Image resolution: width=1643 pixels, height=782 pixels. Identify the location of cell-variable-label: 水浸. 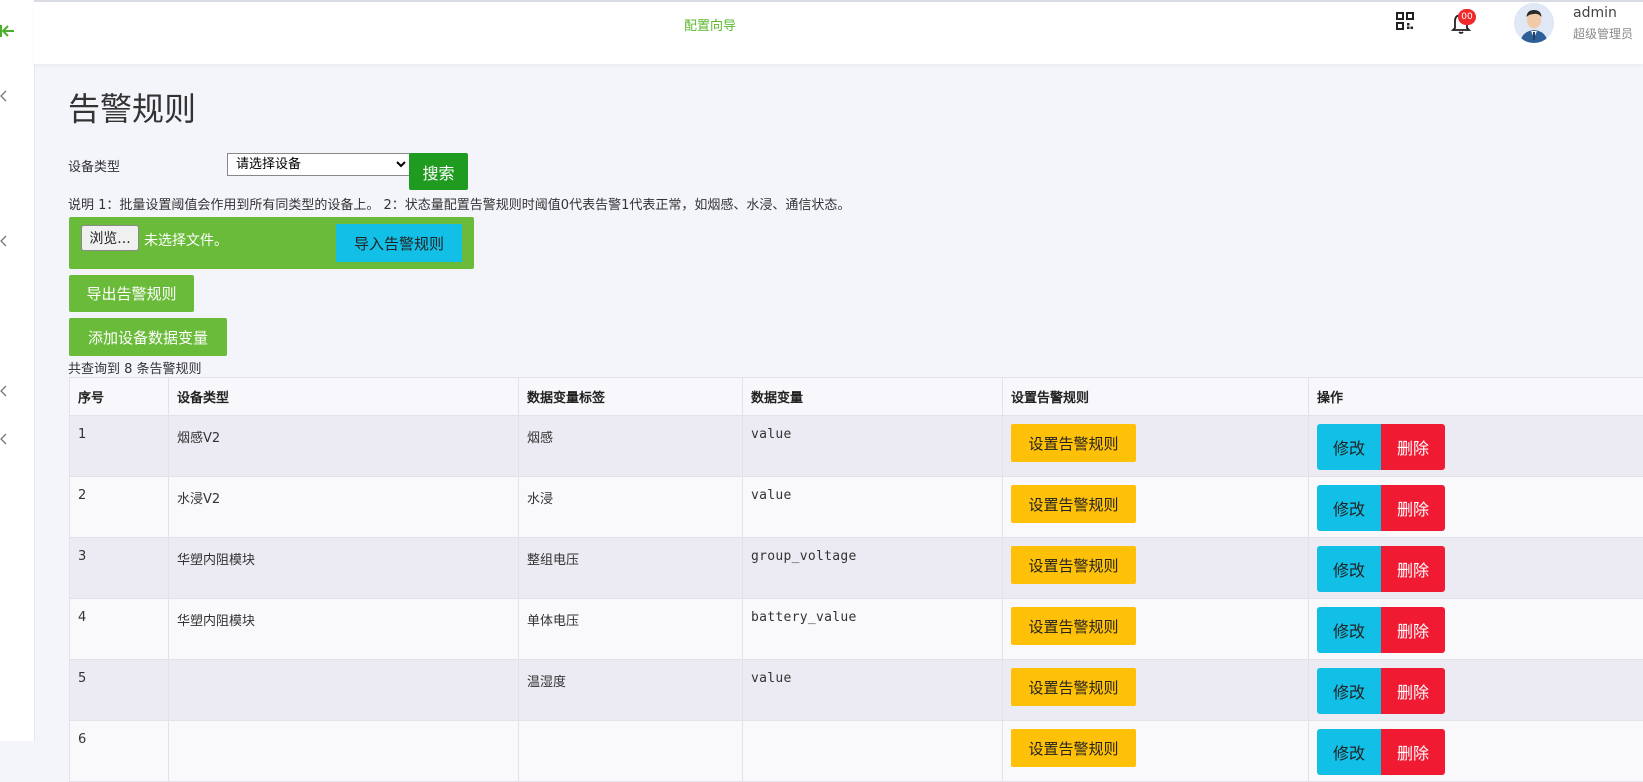
(631, 507).